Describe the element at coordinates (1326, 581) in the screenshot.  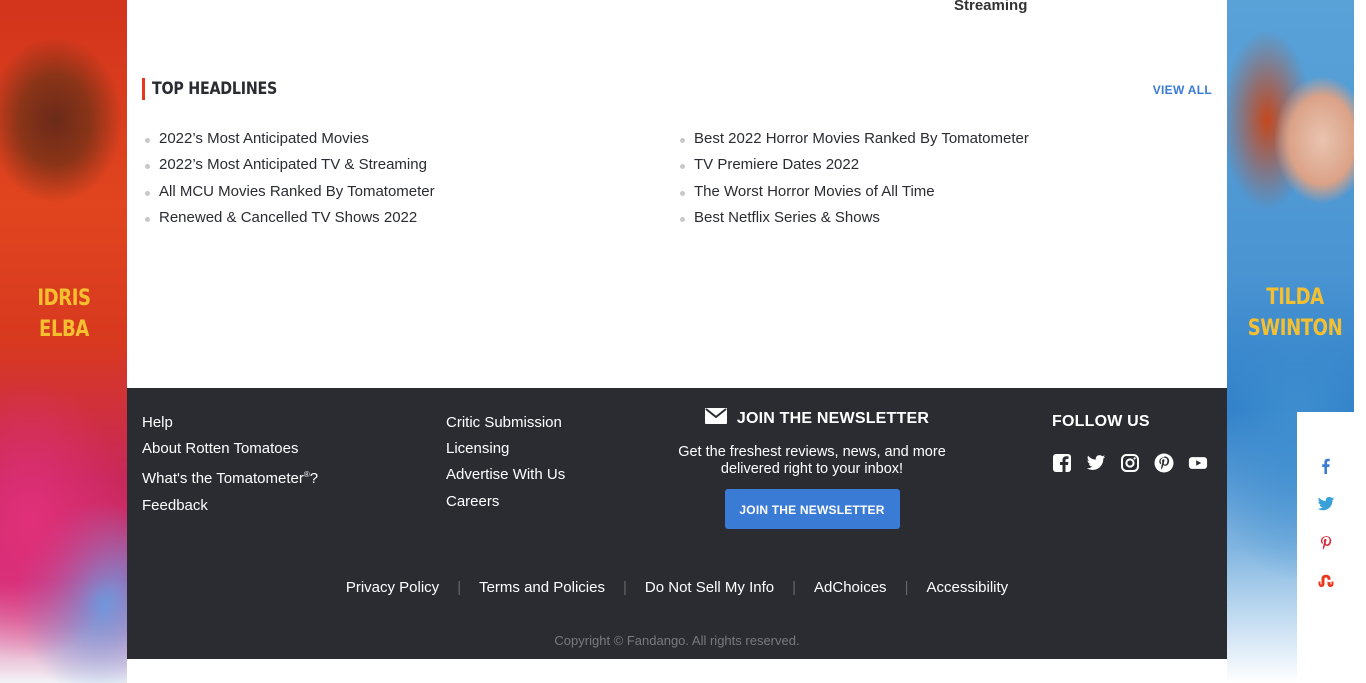
I see `stumbleupon-icon` at that location.